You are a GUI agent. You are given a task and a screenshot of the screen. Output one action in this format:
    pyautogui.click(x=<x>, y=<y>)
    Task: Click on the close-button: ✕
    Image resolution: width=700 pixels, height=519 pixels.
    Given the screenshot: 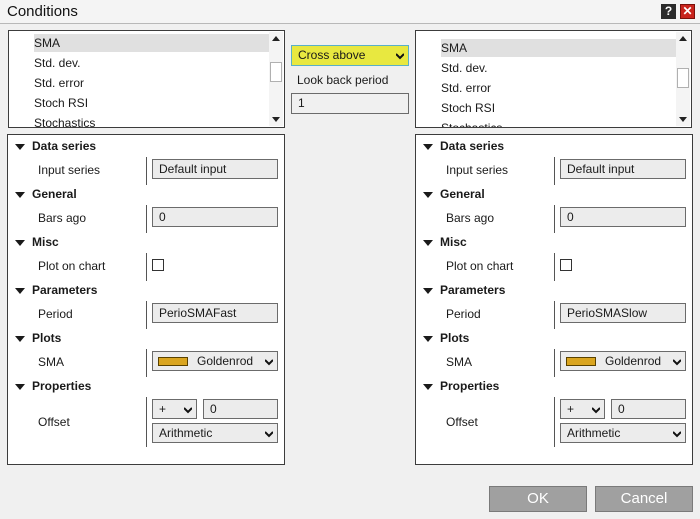 What is the action you would take?
    pyautogui.click(x=687, y=11)
    